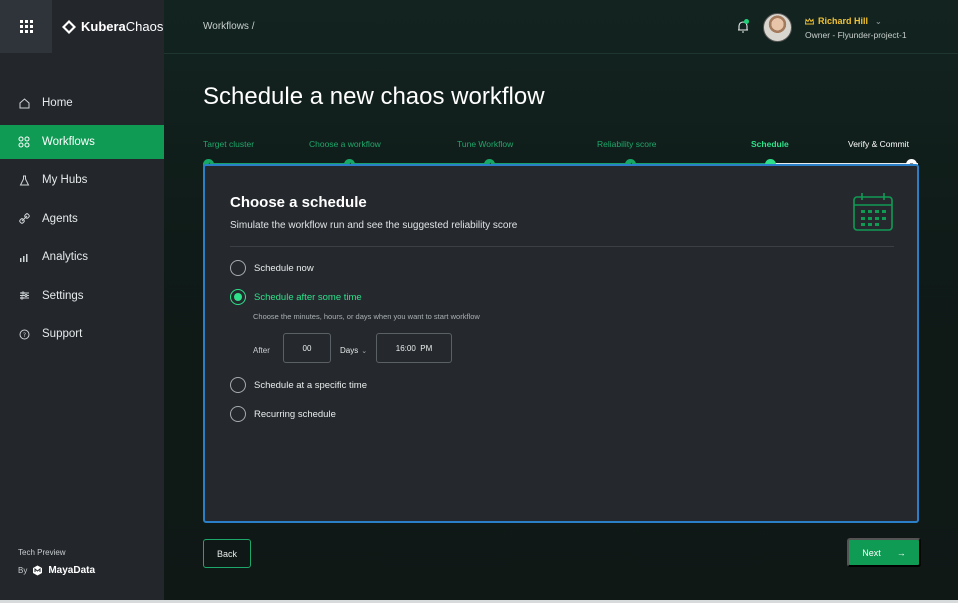  What do you see at coordinates (627, 144) in the screenshot?
I see `step-label-reliability-score: Reliability score` at bounding box center [627, 144].